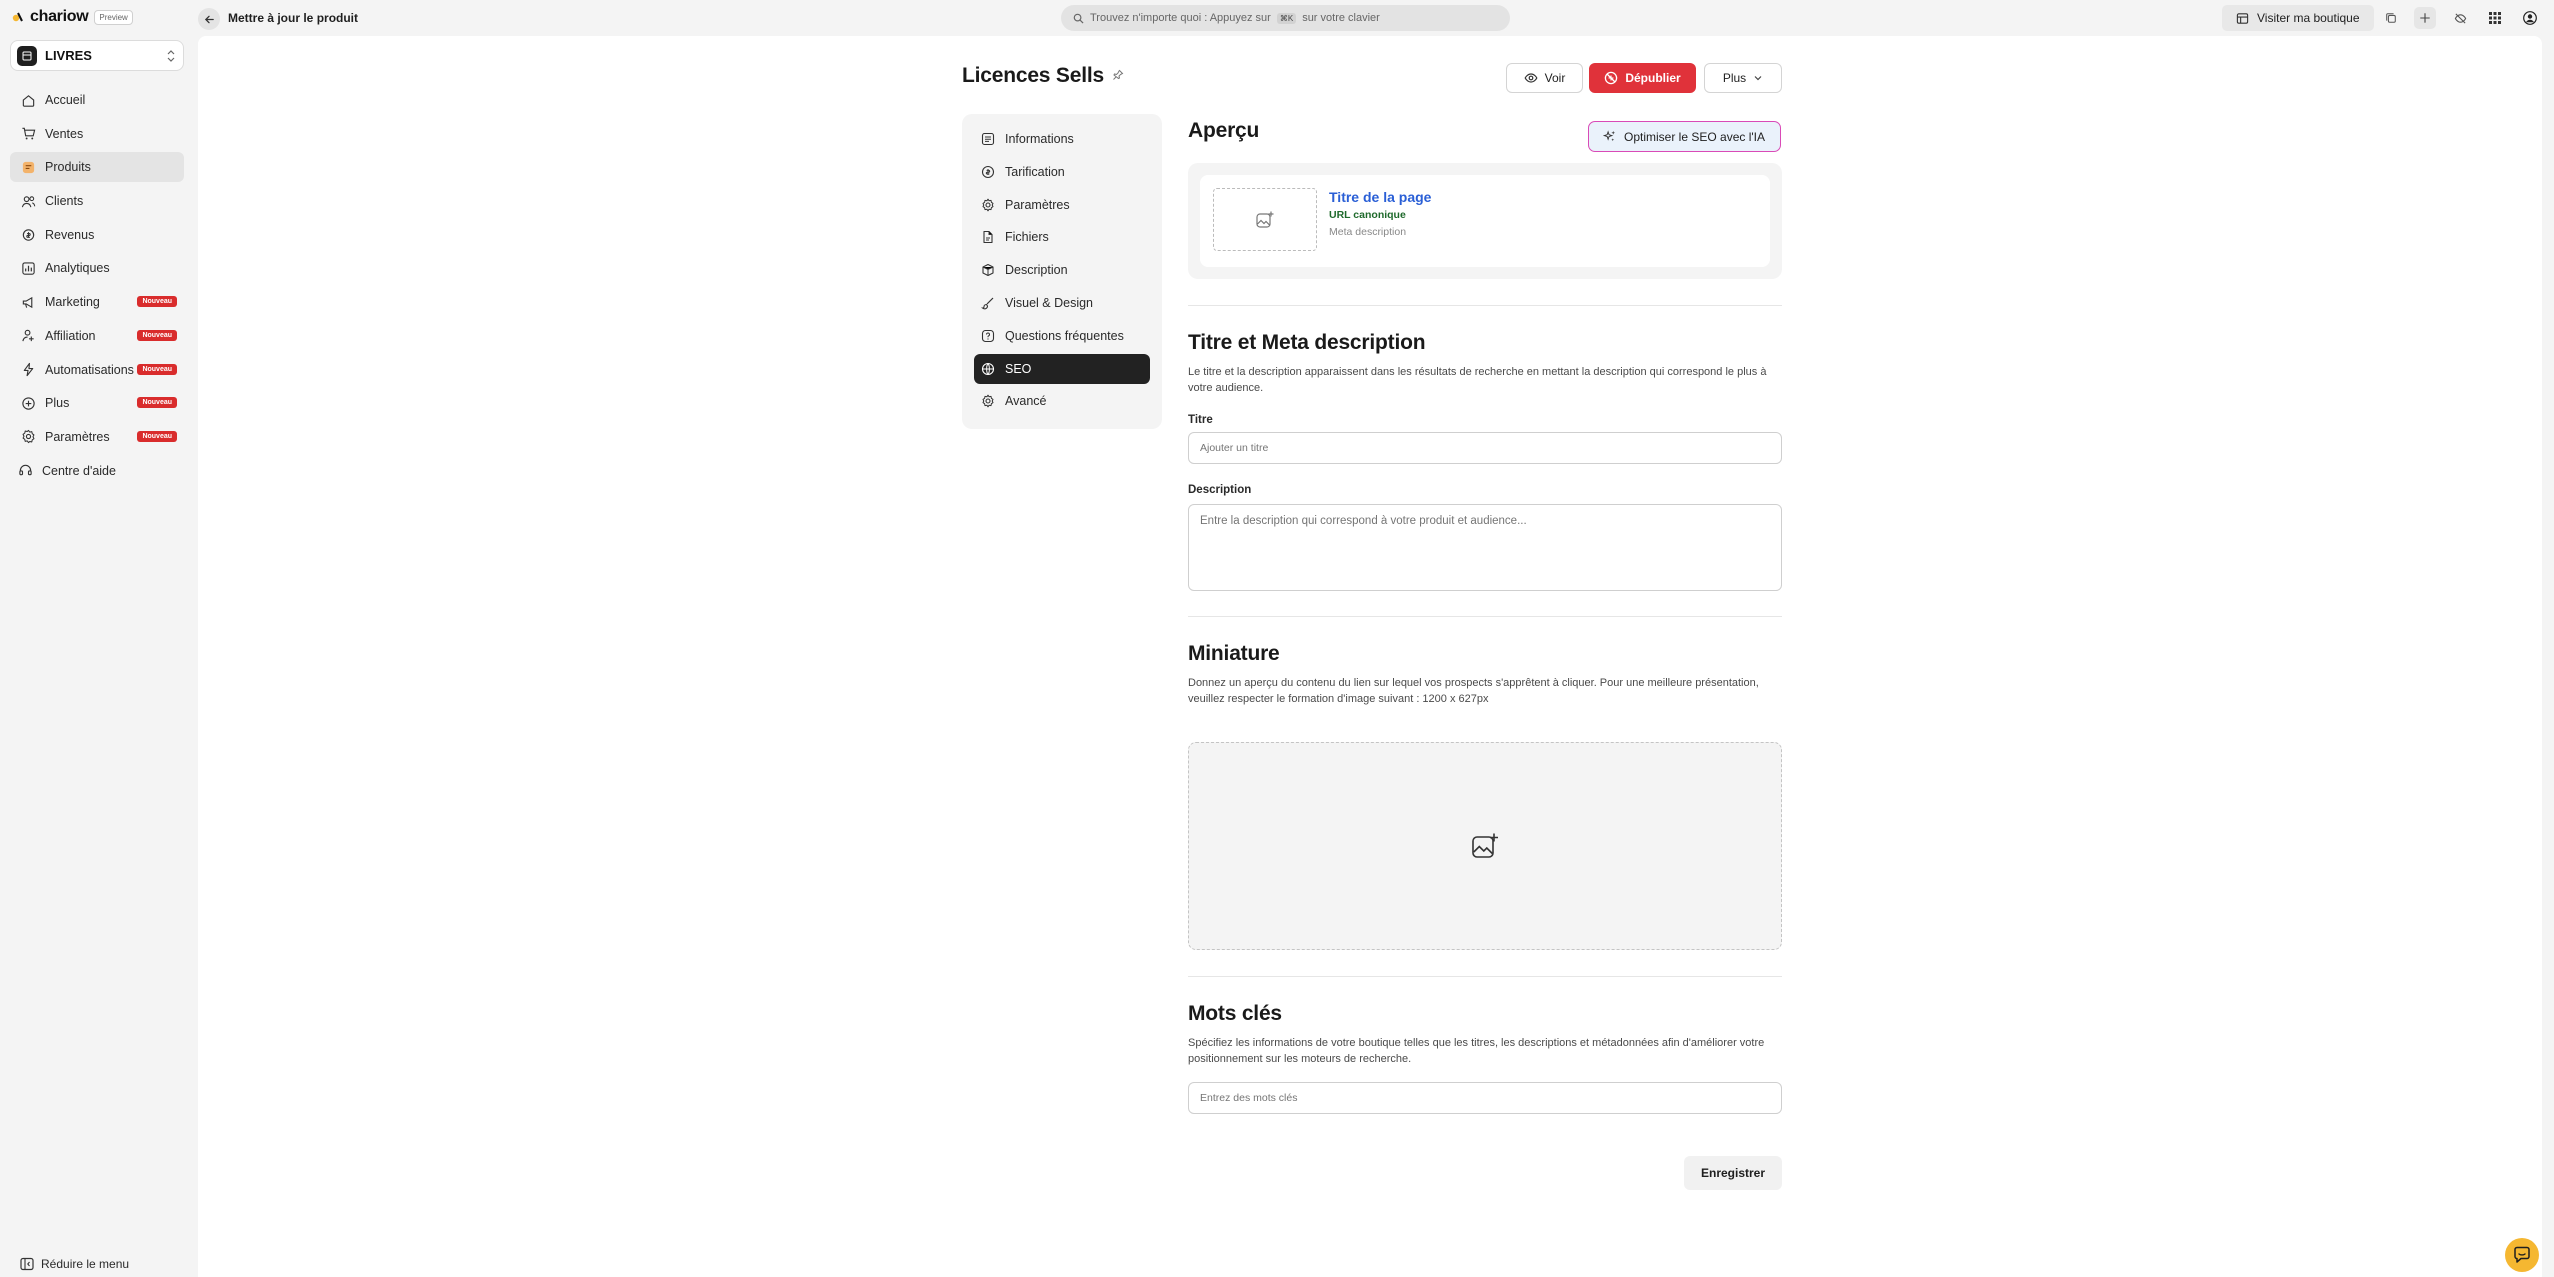 The image size is (2554, 1277). What do you see at coordinates (28, 403) in the screenshot?
I see `plus-circle-icon` at bounding box center [28, 403].